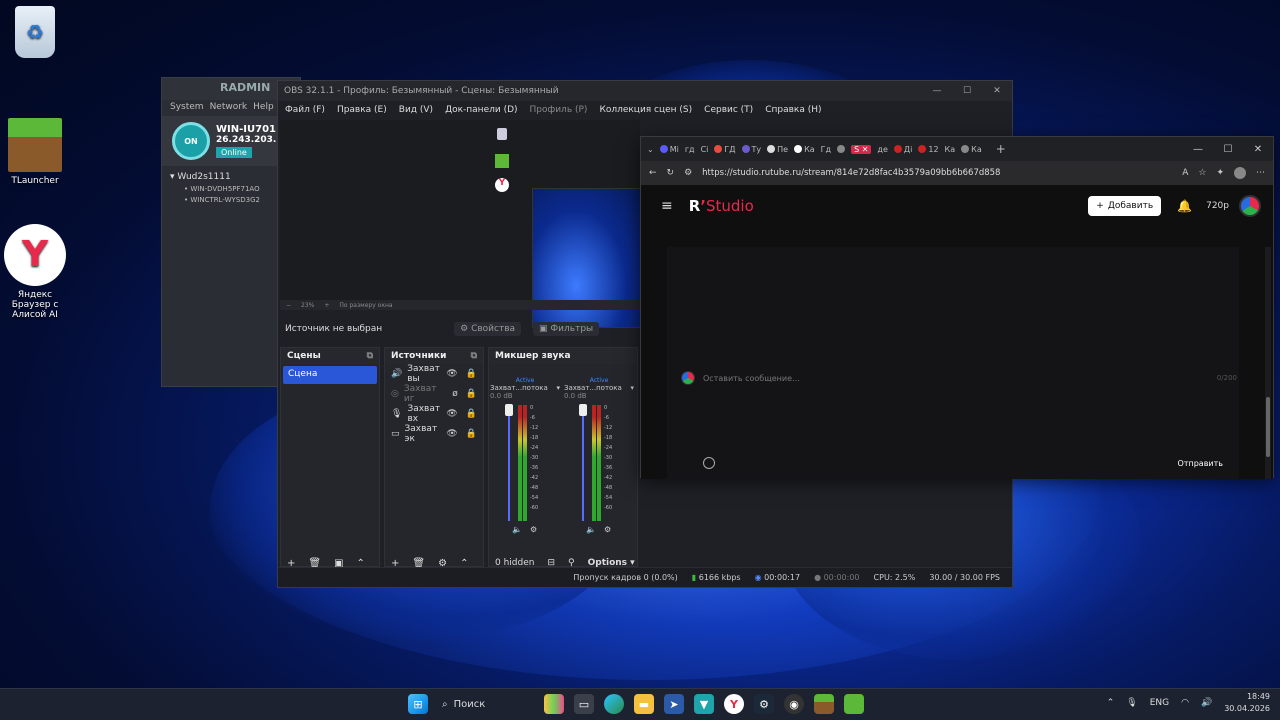  Describe the element at coordinates (728, 110) in the screenshot. I see `menu-tools: Сервис (T)` at that location.